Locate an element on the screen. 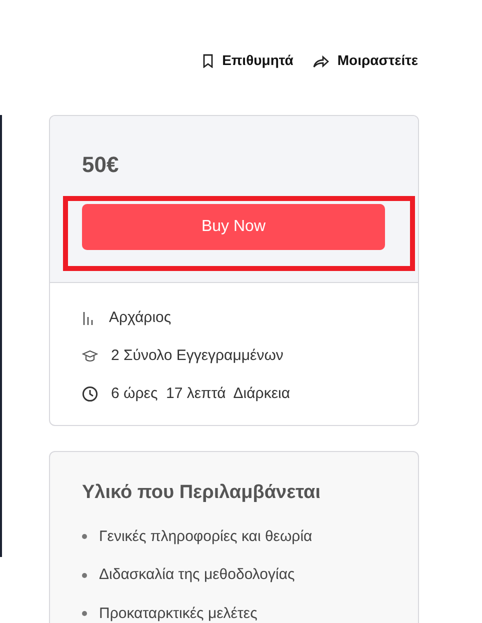 Image resolution: width=482 pixels, height=623 pixels. price: 50€ is located at coordinates (101, 165).